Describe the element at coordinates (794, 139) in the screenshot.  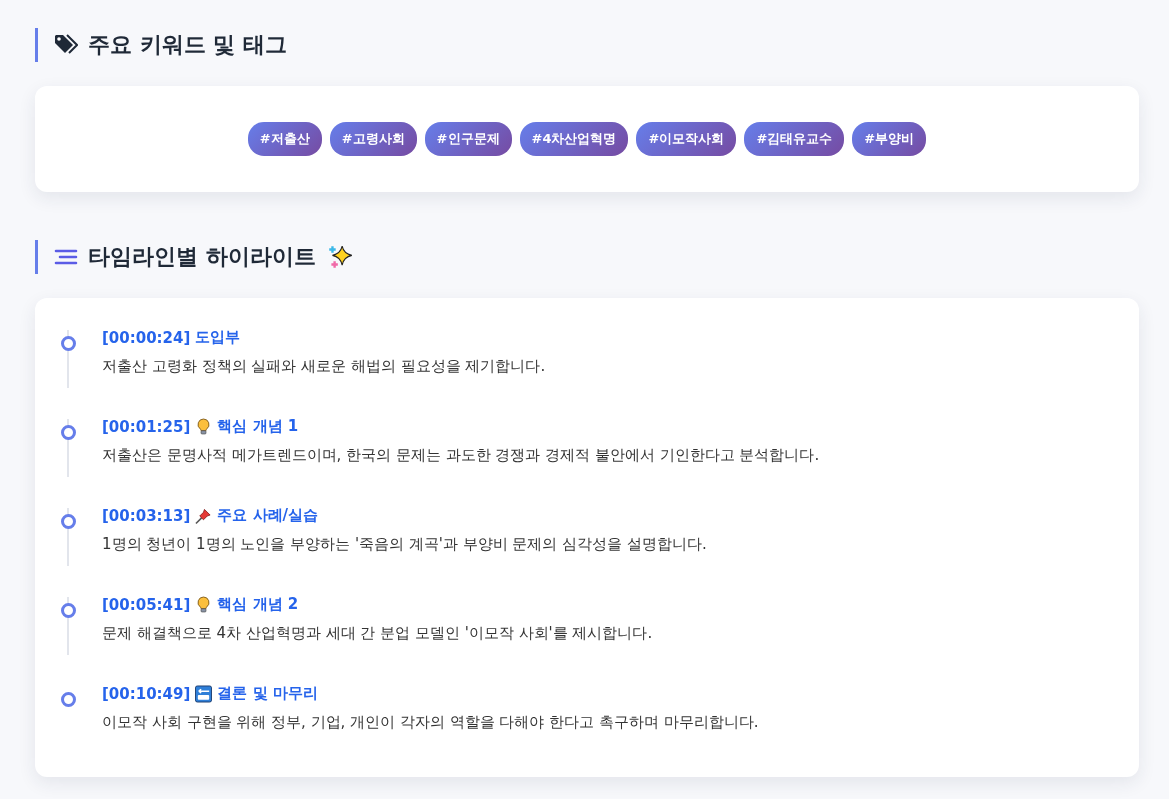
I see `tag-chip: #김태유교수` at that location.